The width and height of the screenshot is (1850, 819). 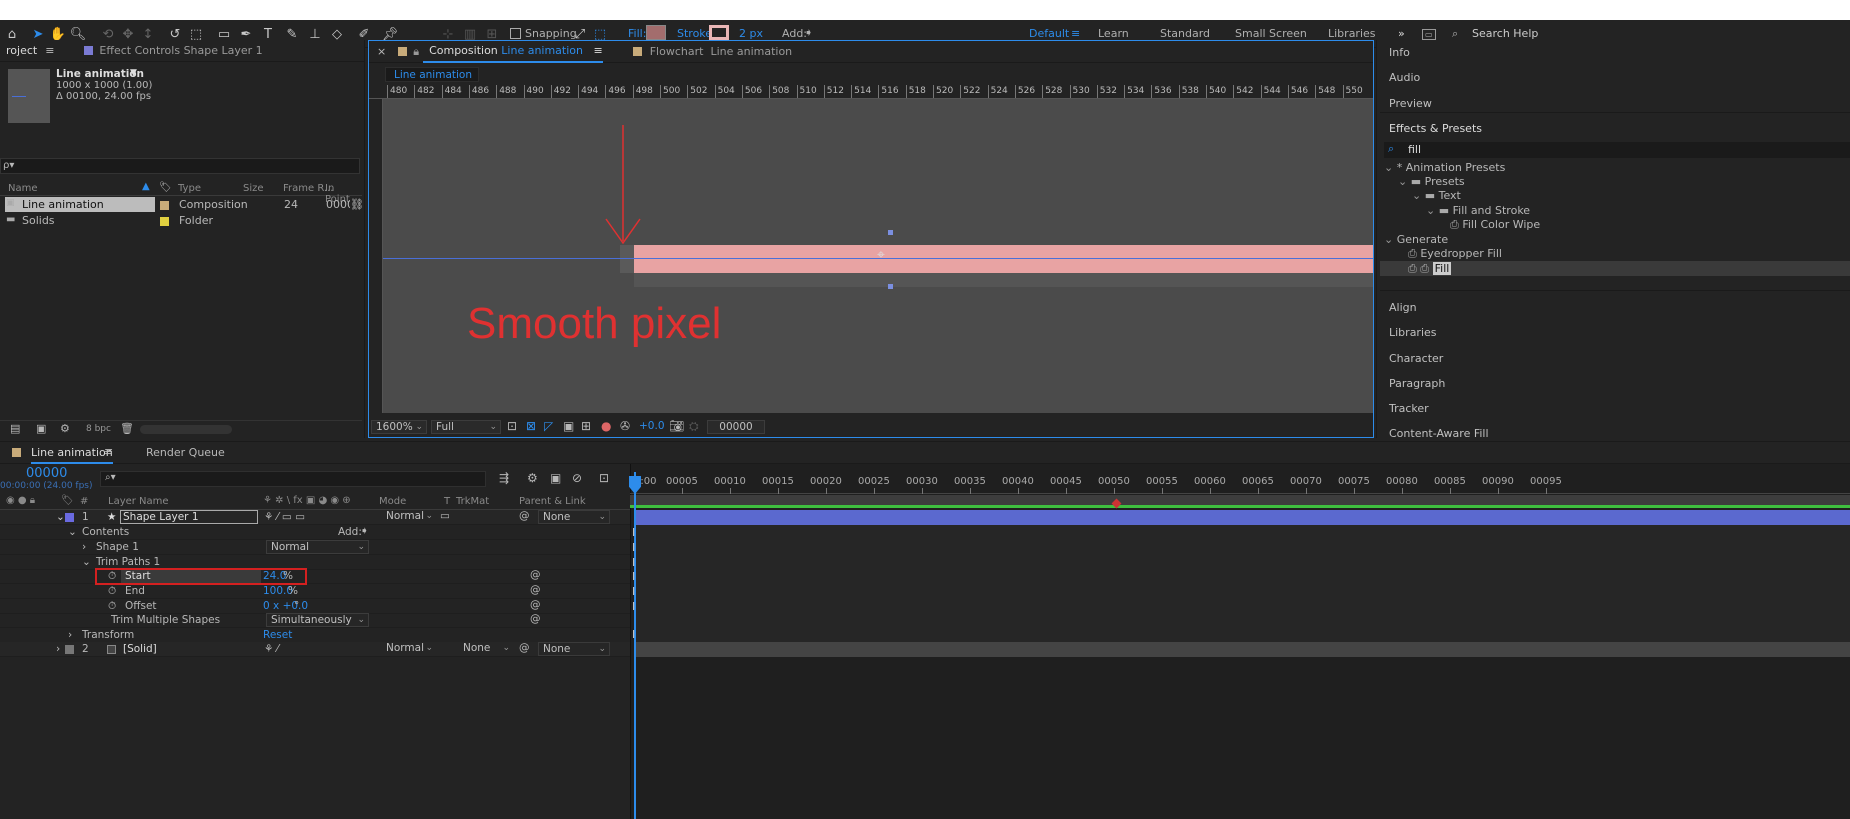 What do you see at coordinates (652, 426) in the screenshot?
I see `exposure-value: +0.0` at bounding box center [652, 426].